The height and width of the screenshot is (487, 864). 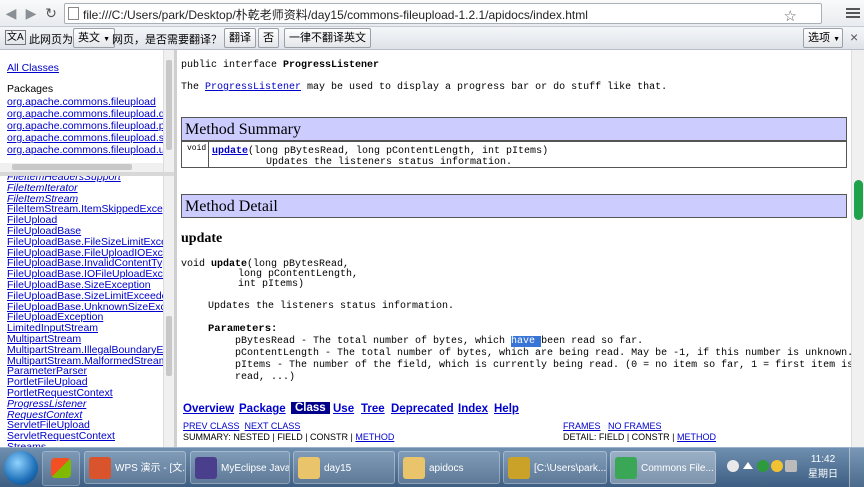 What do you see at coordinates (21, 468) in the screenshot?
I see `start-button` at bounding box center [21, 468].